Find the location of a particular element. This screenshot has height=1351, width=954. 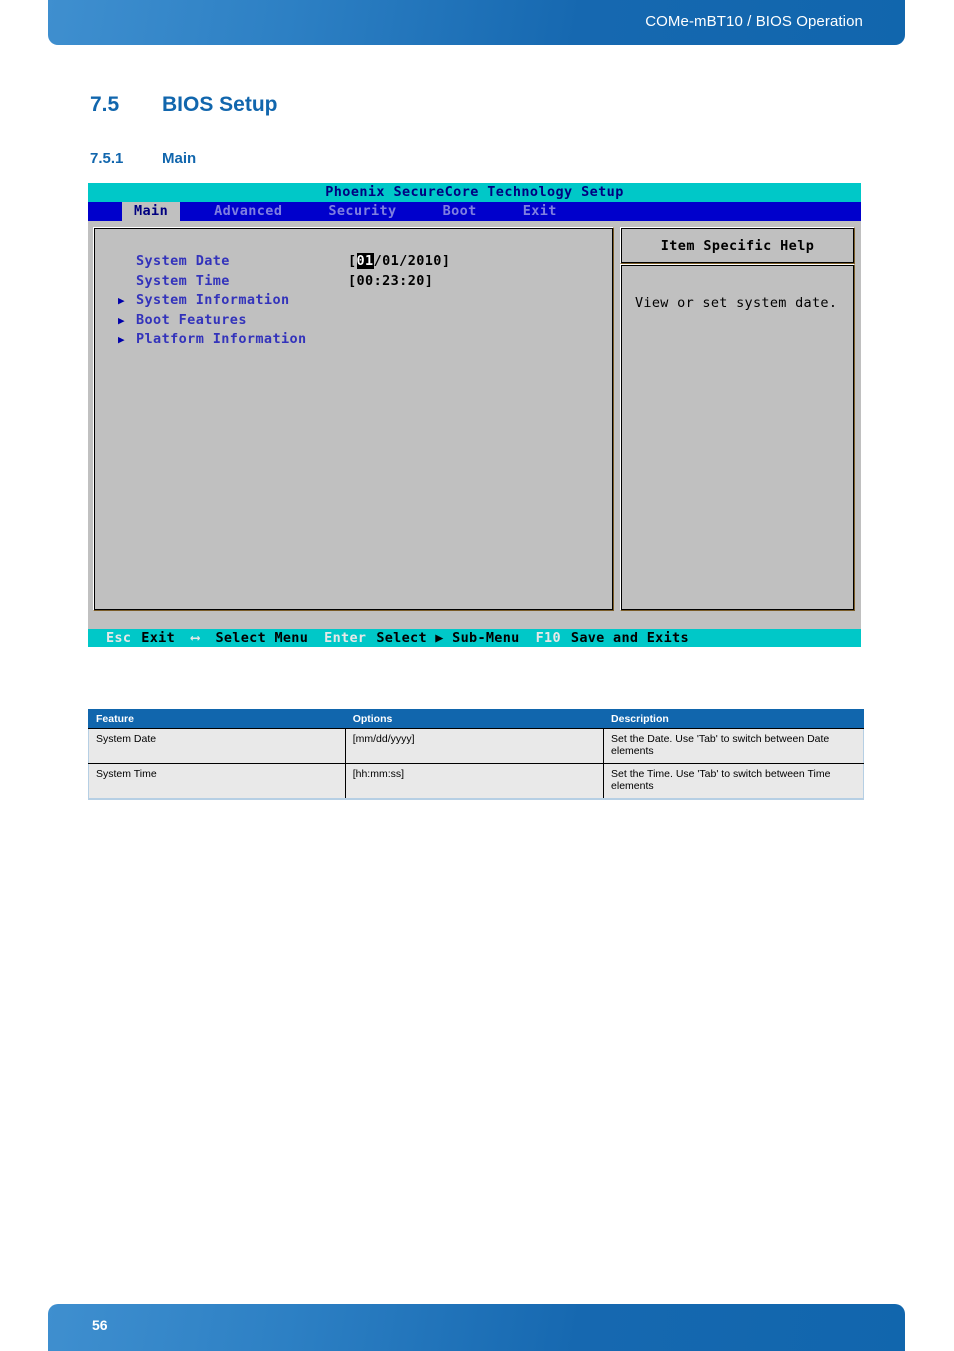

bios-row-boot-features: ▶ Boot Features is located at coordinates (365, 321).